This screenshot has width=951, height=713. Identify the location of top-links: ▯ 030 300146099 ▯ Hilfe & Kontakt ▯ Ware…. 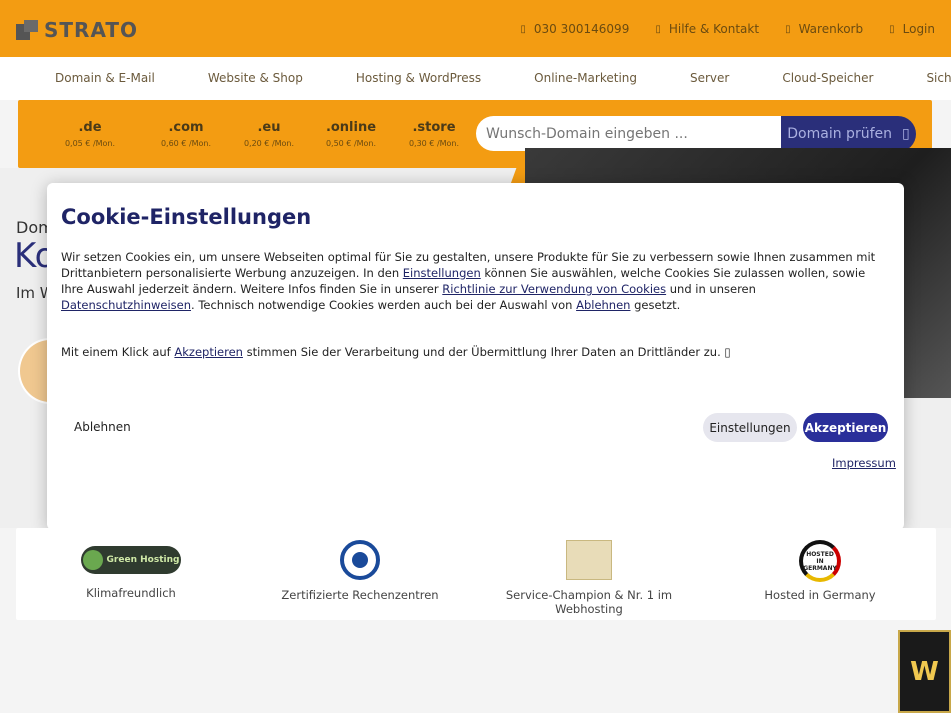
(727, 29).